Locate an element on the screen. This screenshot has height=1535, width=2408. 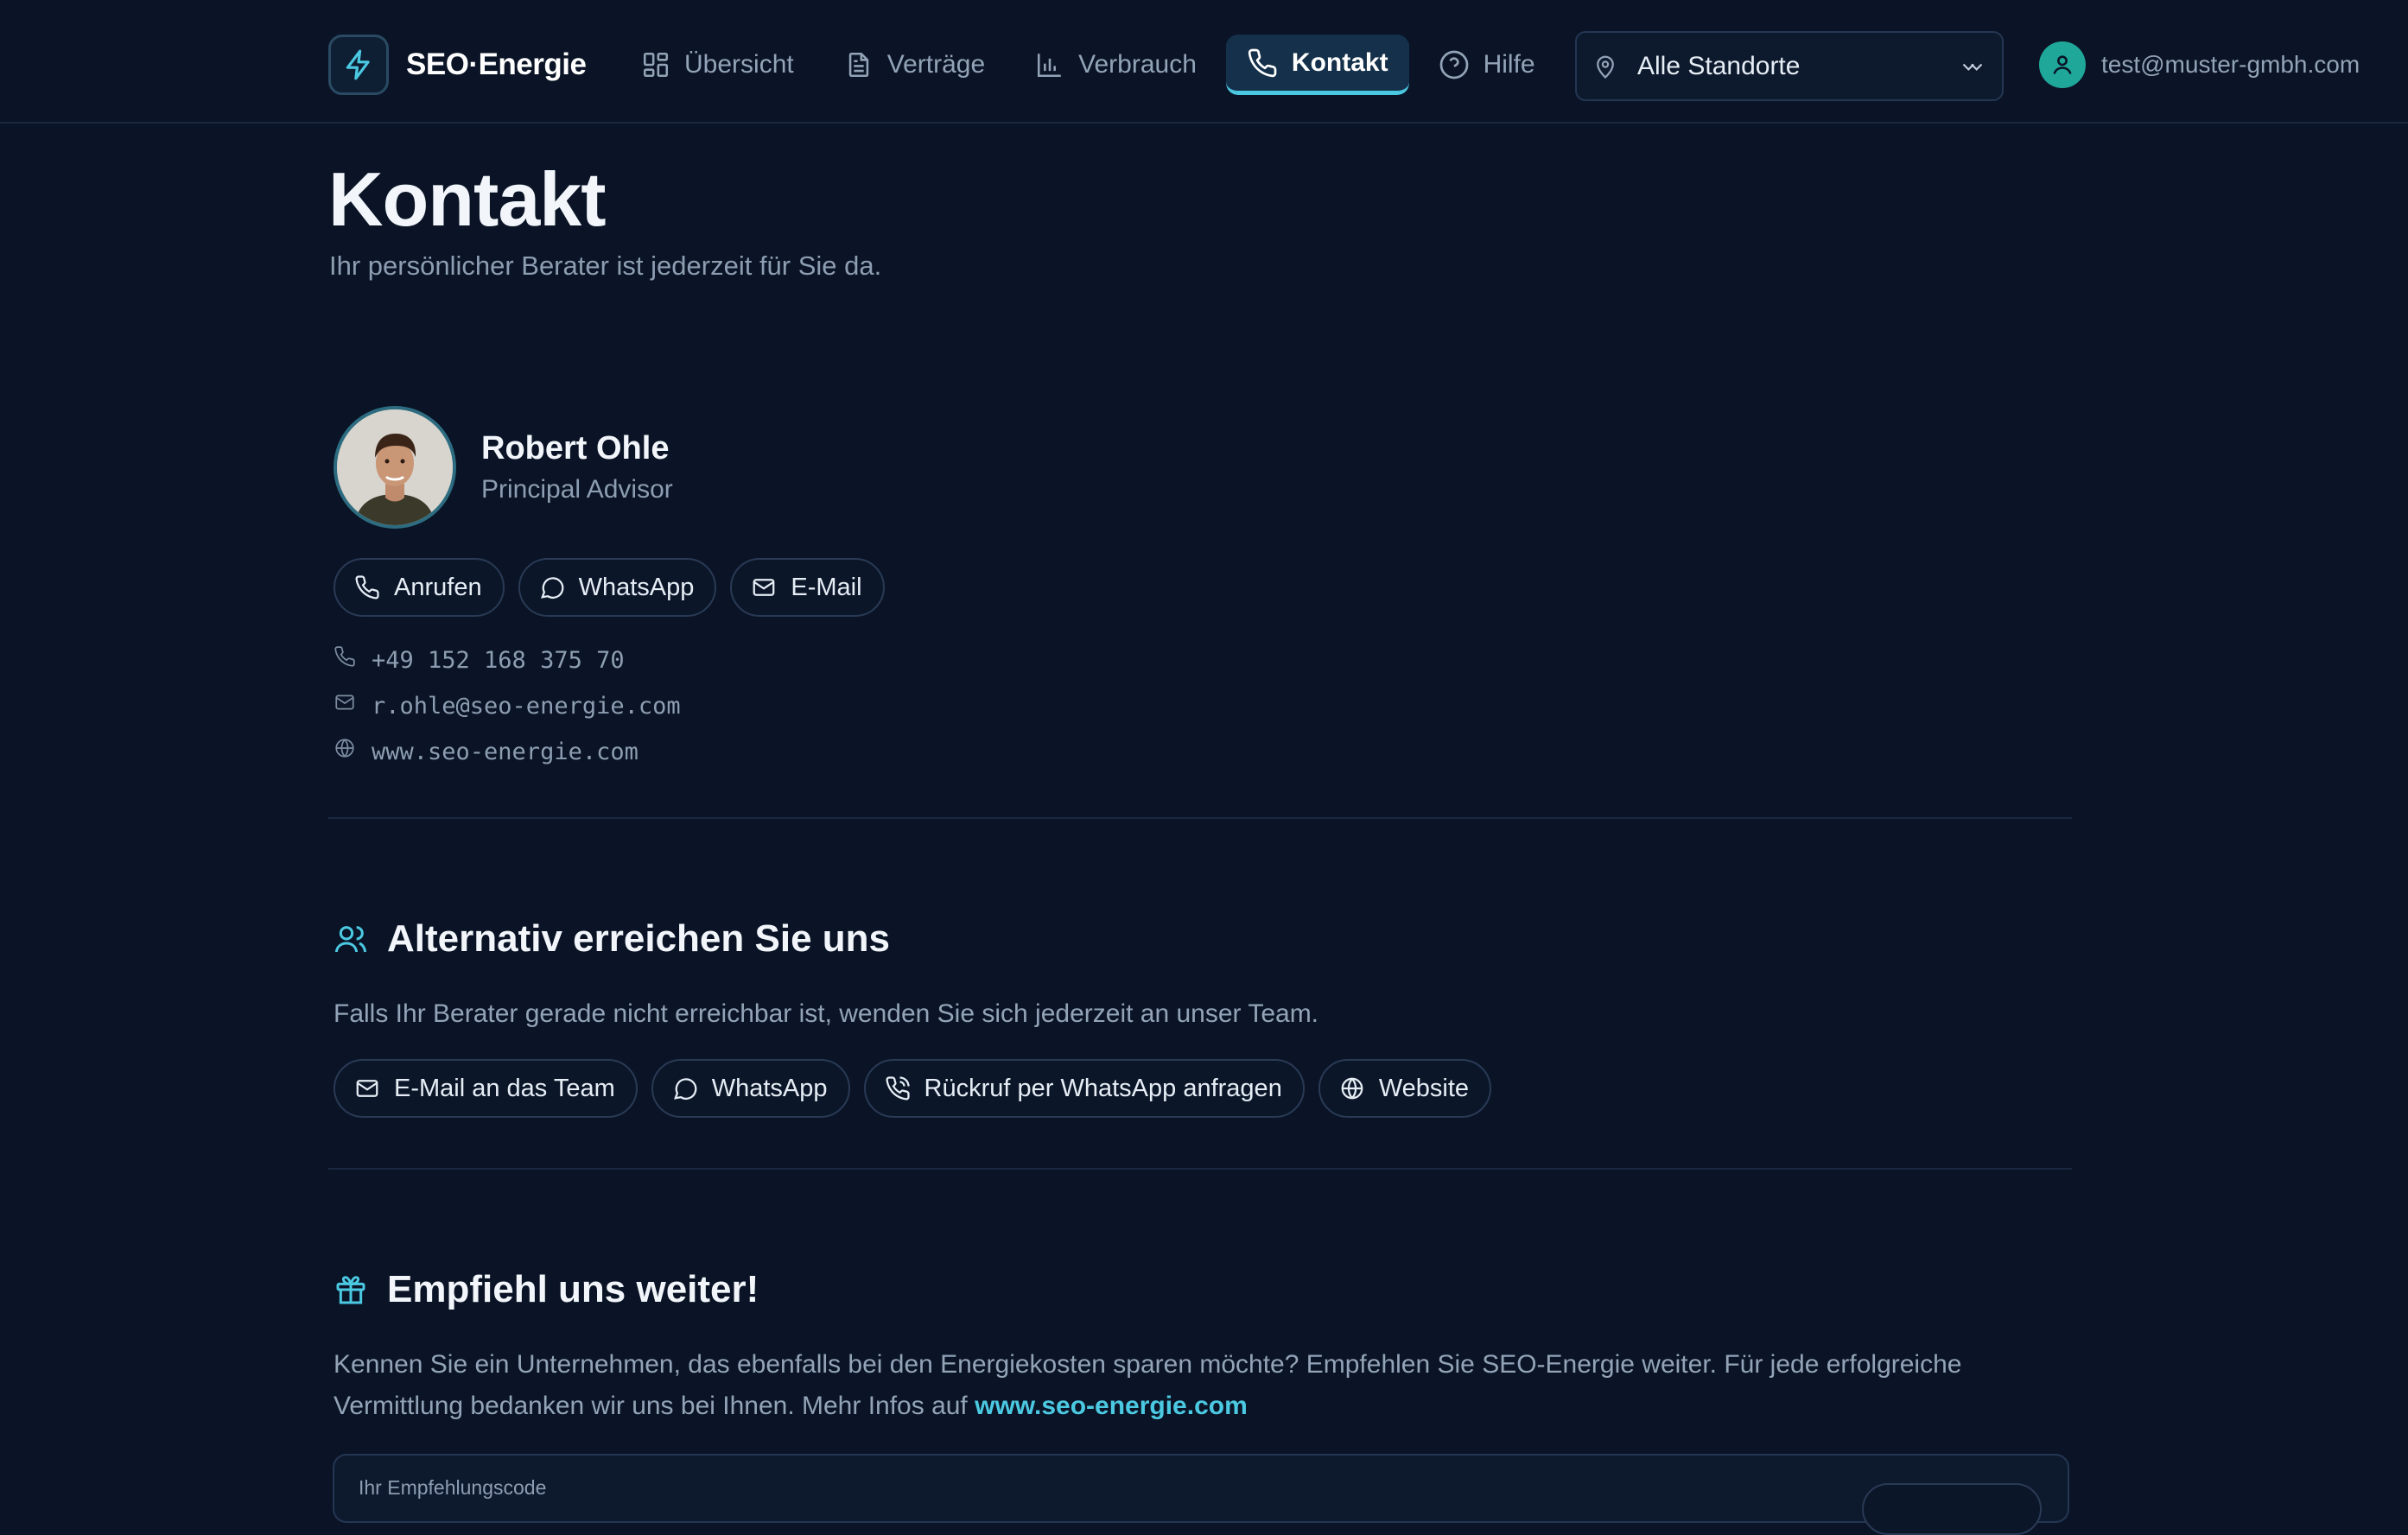
dashboard-grid-icon is located at coordinates (662, 64).